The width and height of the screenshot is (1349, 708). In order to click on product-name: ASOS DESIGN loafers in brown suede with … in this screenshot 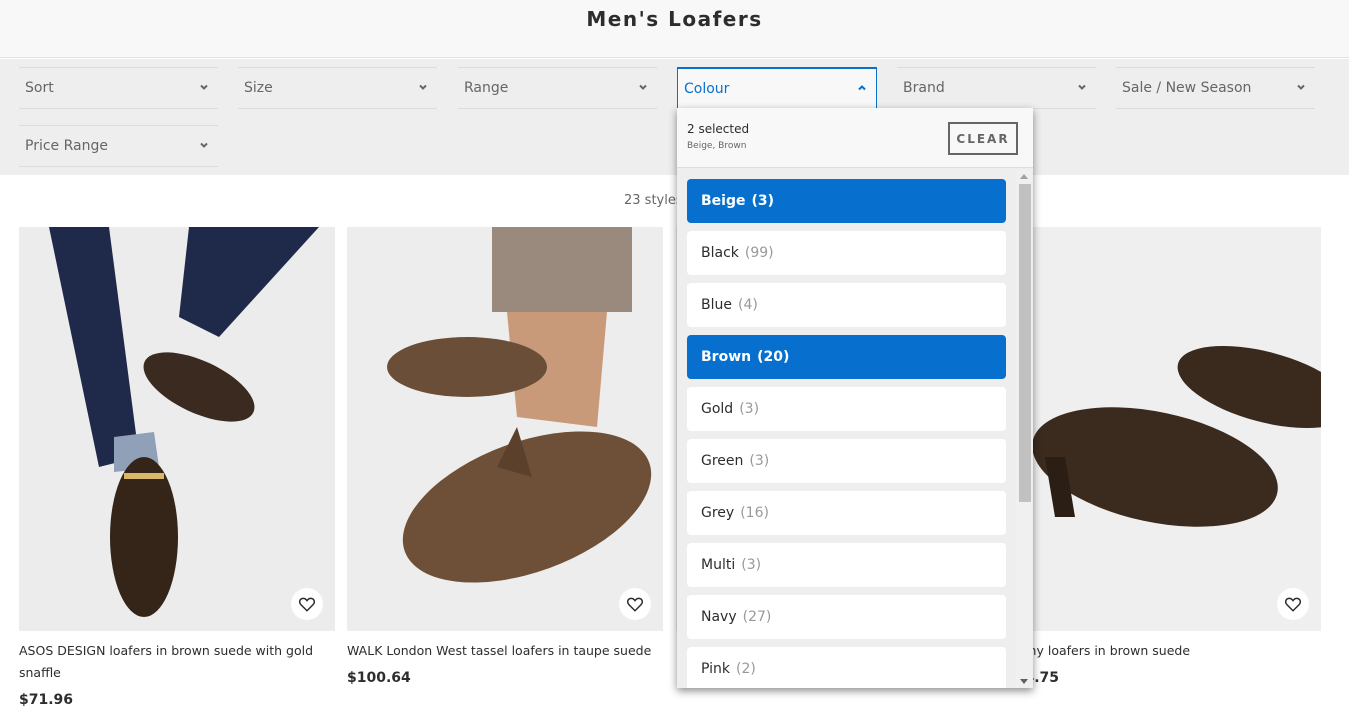, I will do `click(177, 662)`.